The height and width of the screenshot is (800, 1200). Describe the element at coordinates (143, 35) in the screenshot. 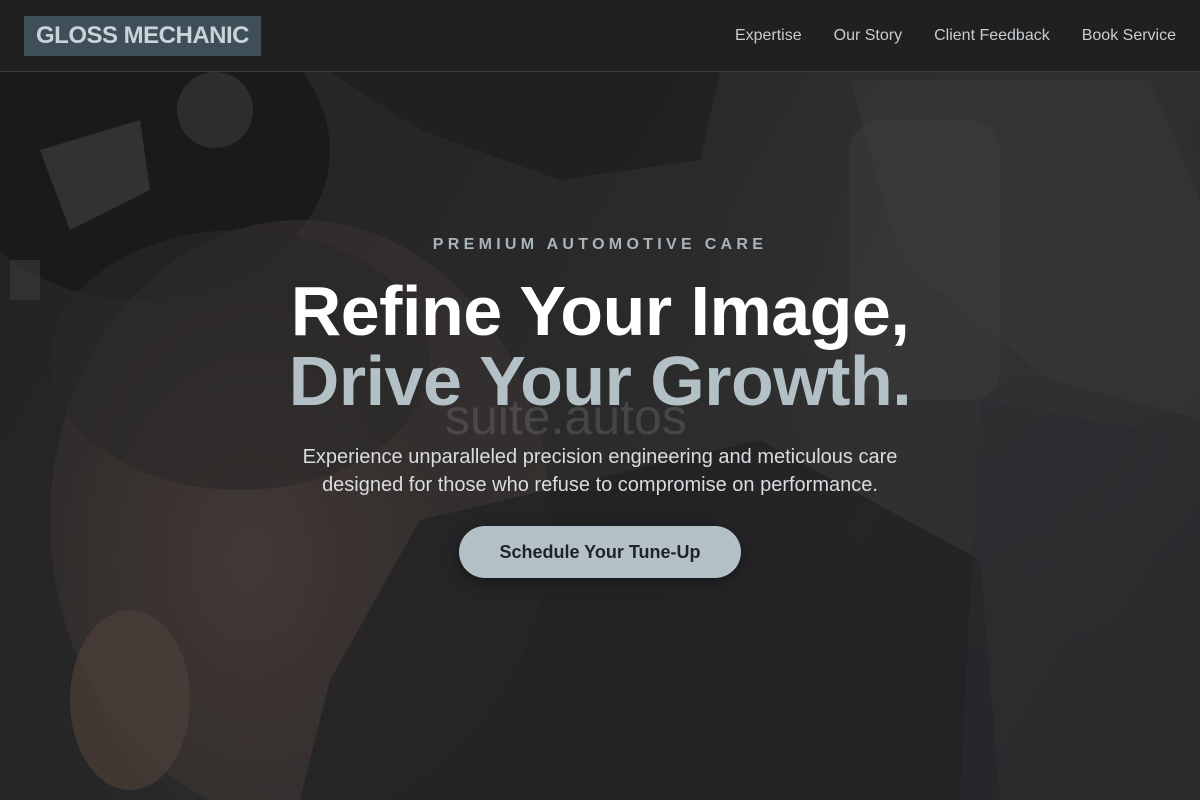

I see `brand-logo: GLOSS MECHANIC` at that location.